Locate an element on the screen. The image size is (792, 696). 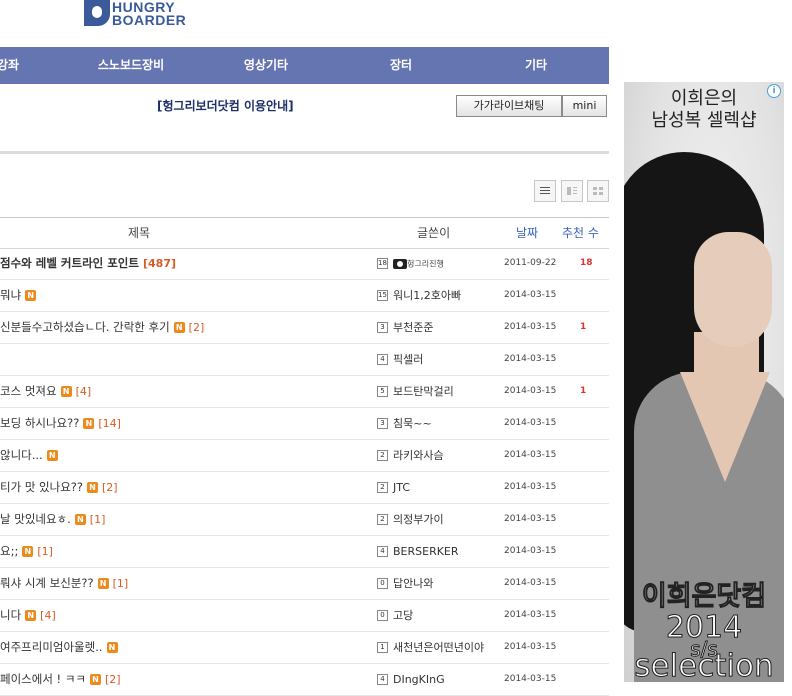
table-row: 보딩 하시나요?? N [14] 3 침묵~~ 2014-03-15 is located at coordinates (304, 424).